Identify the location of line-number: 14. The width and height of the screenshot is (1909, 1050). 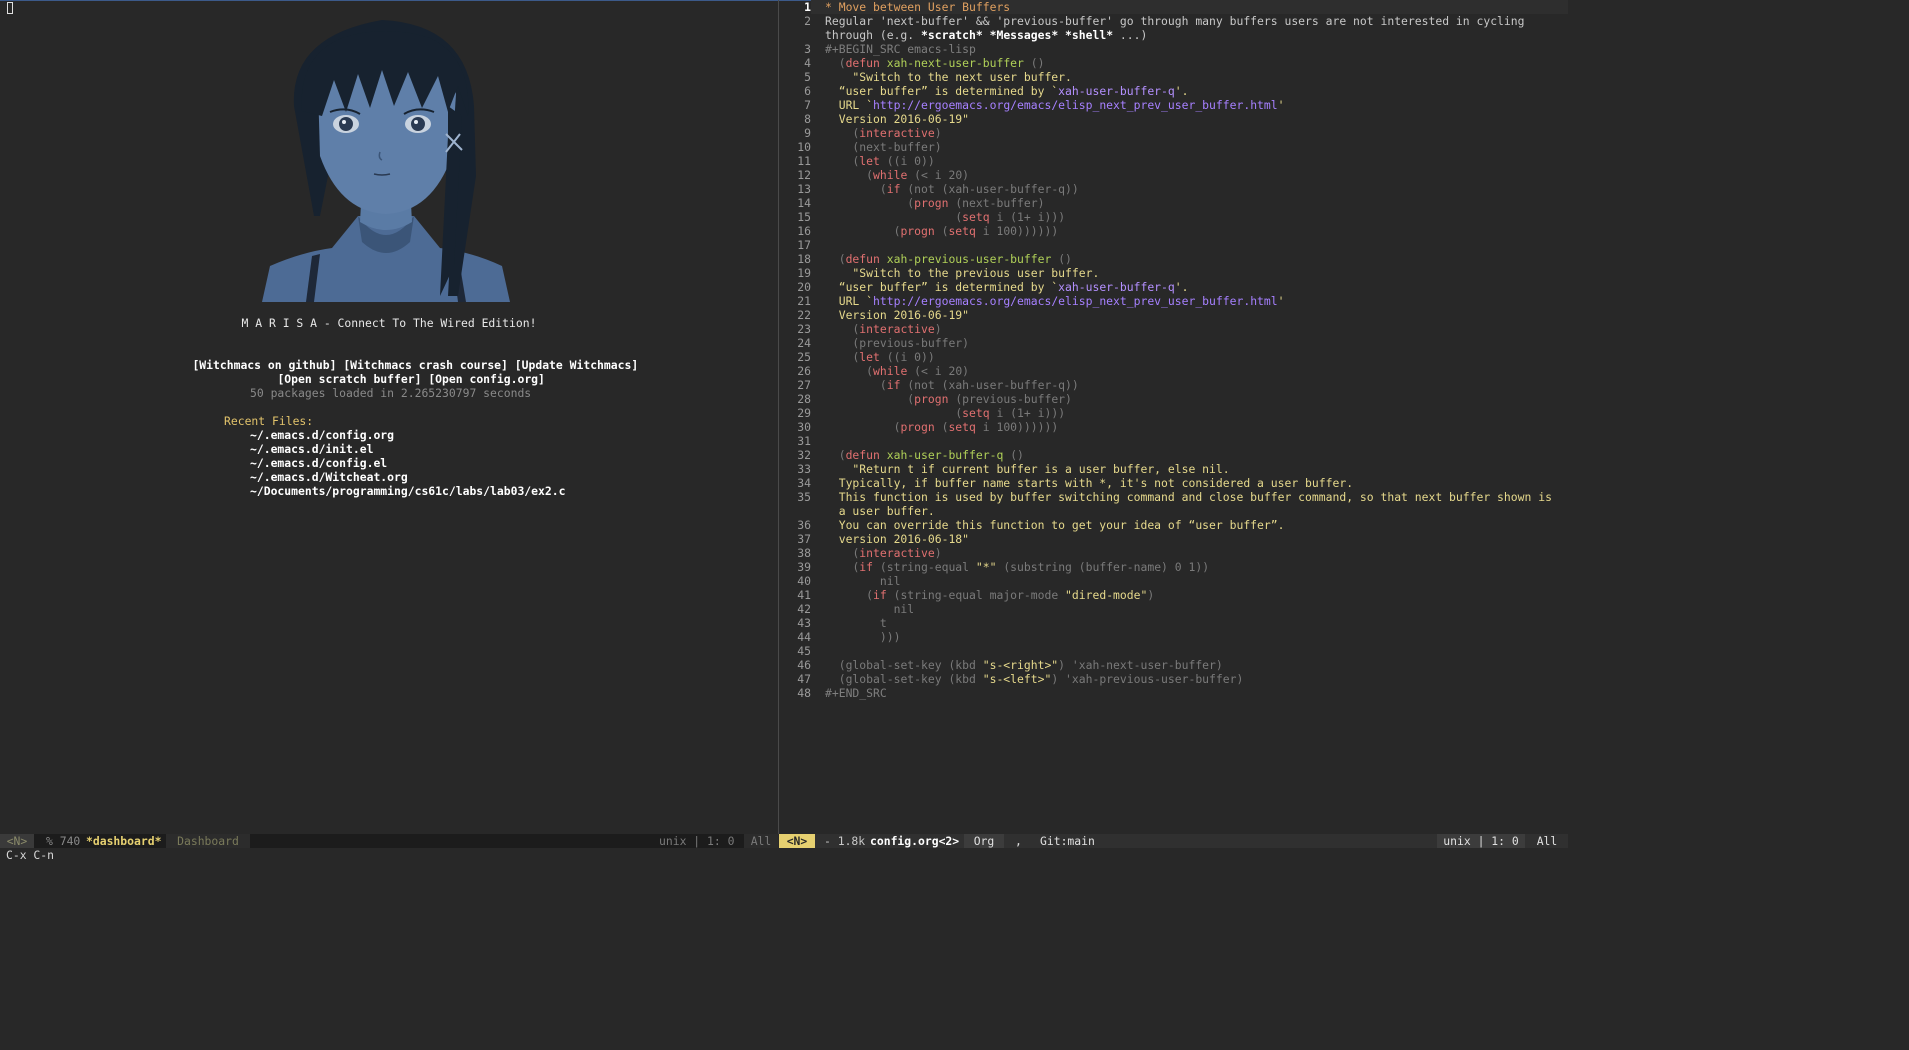
(804, 203).